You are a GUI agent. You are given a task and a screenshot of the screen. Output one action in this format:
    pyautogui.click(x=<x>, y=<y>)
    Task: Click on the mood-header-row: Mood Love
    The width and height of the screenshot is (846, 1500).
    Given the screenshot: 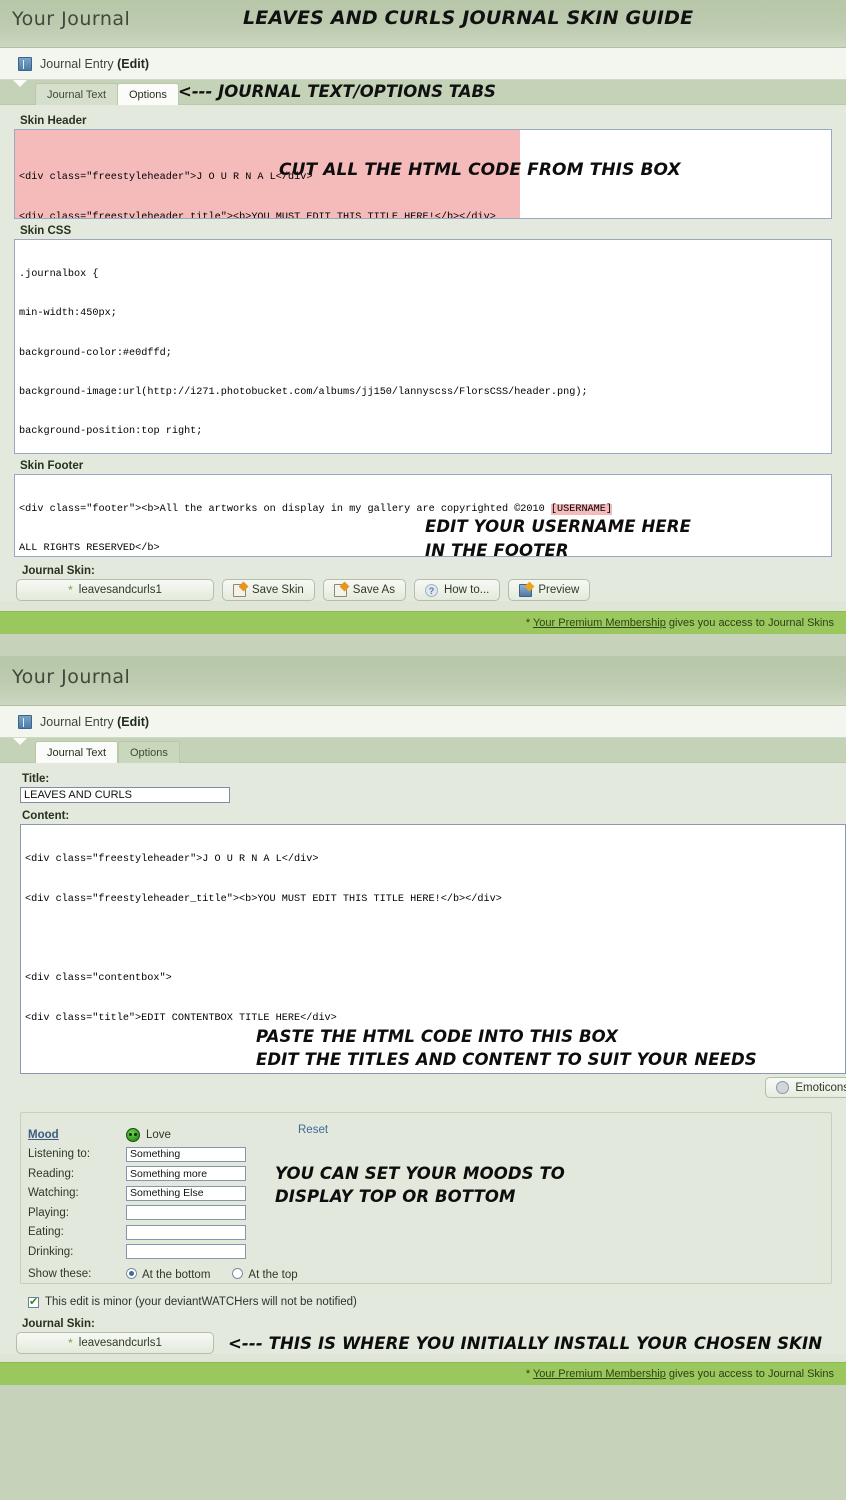 What is the action you would take?
    pyautogui.click(x=426, y=1135)
    